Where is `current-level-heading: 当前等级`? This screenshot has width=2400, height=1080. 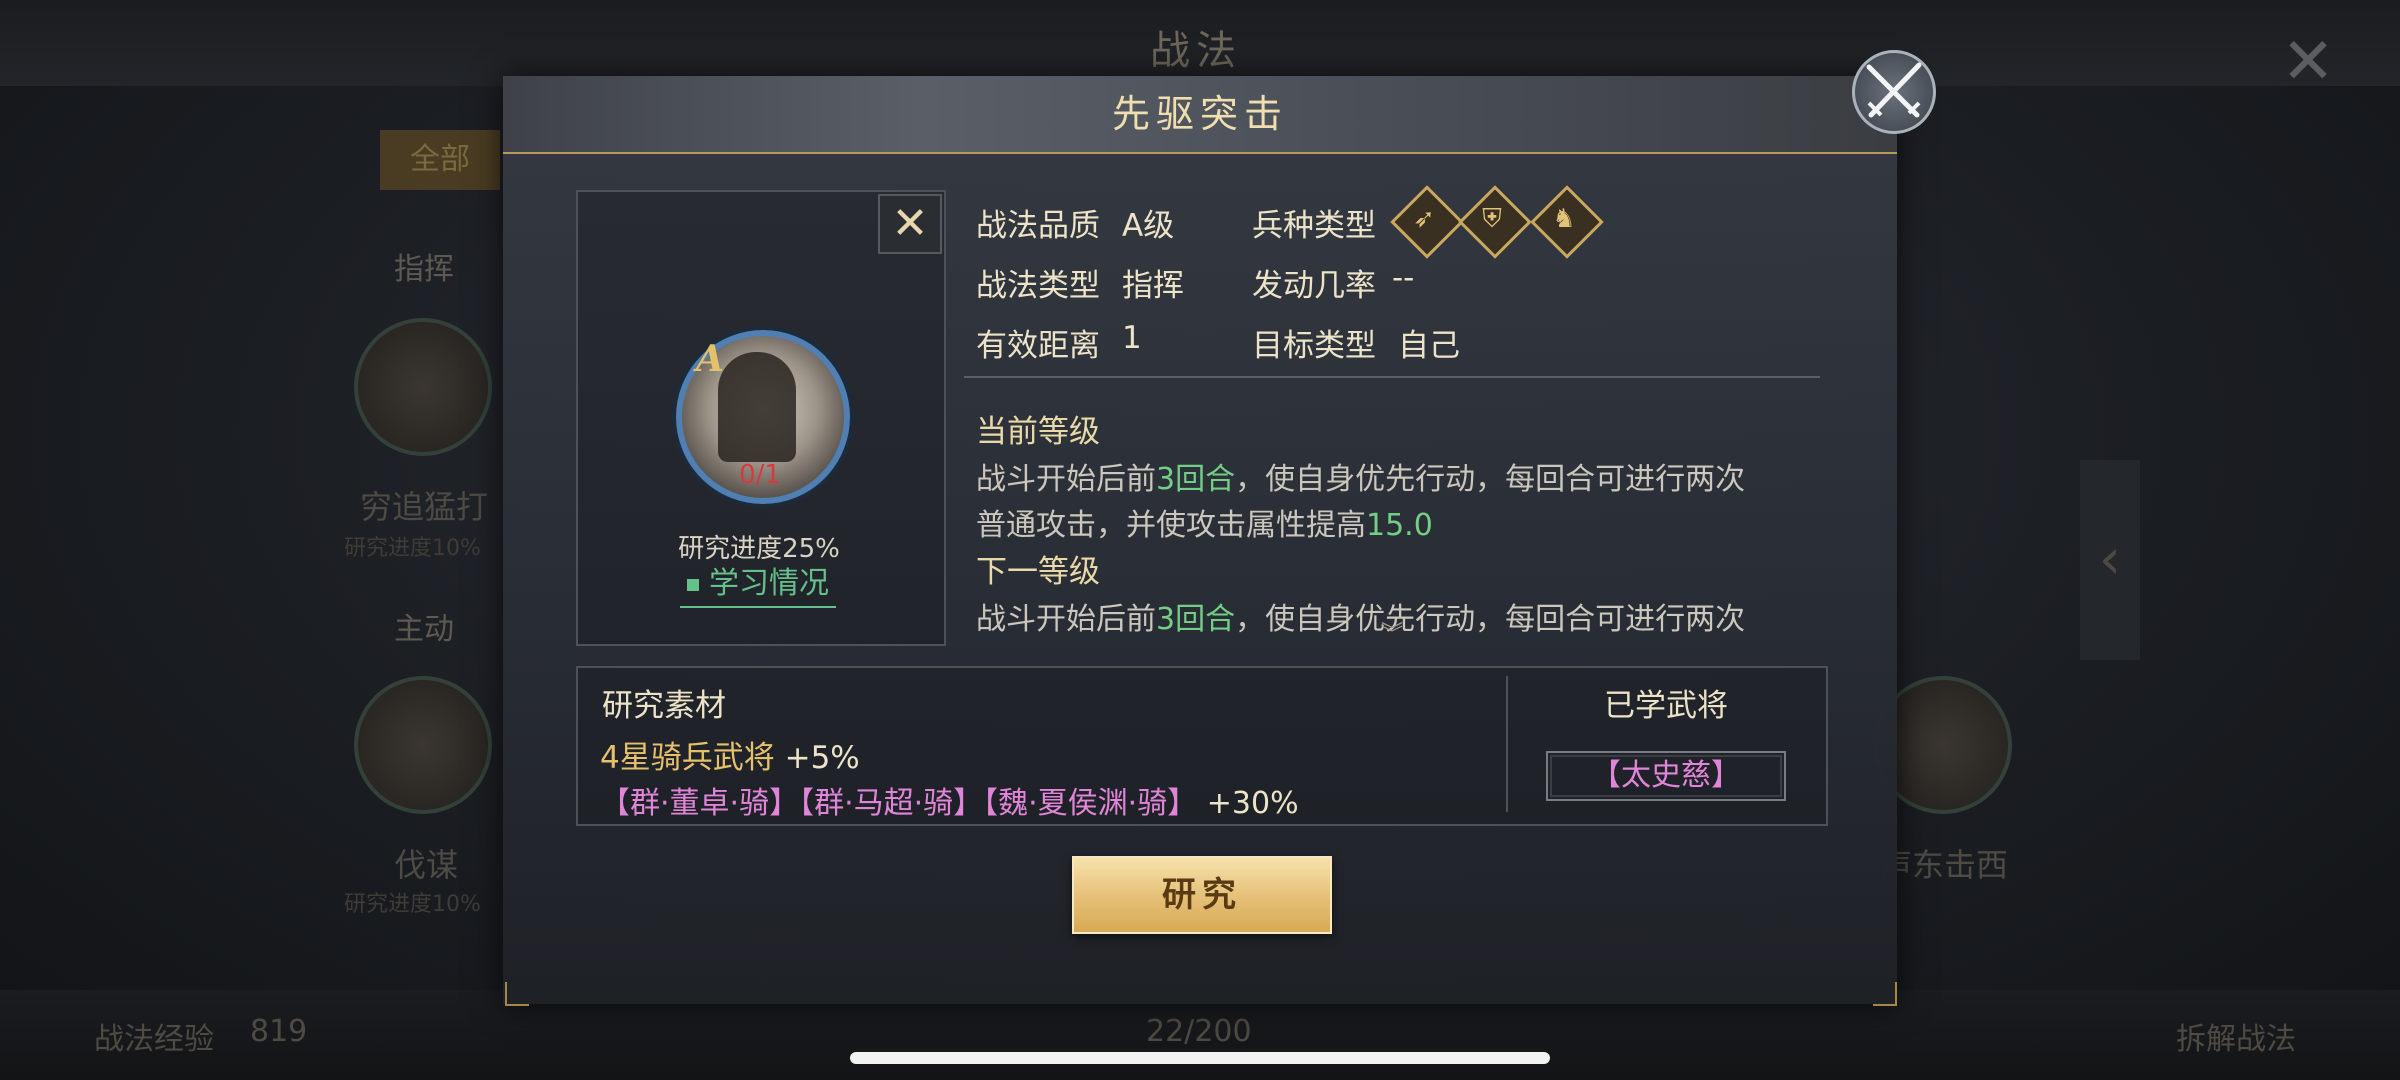 current-level-heading: 当前等级 is located at coordinates (1038, 432).